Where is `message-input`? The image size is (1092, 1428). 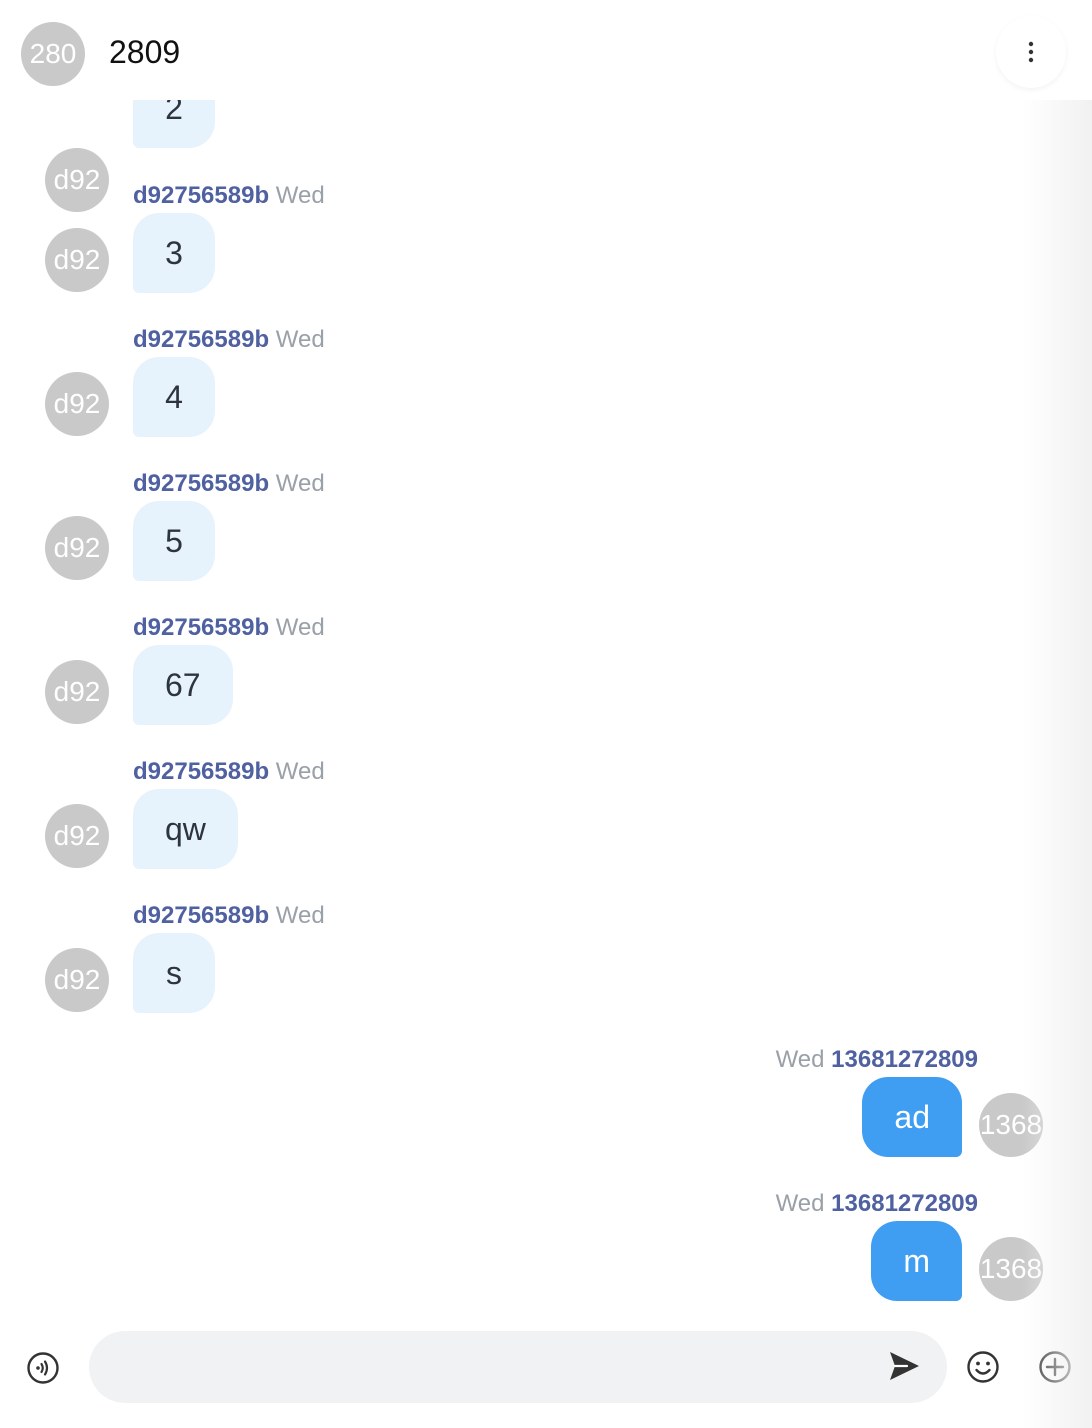
message-input is located at coordinates (518, 1367).